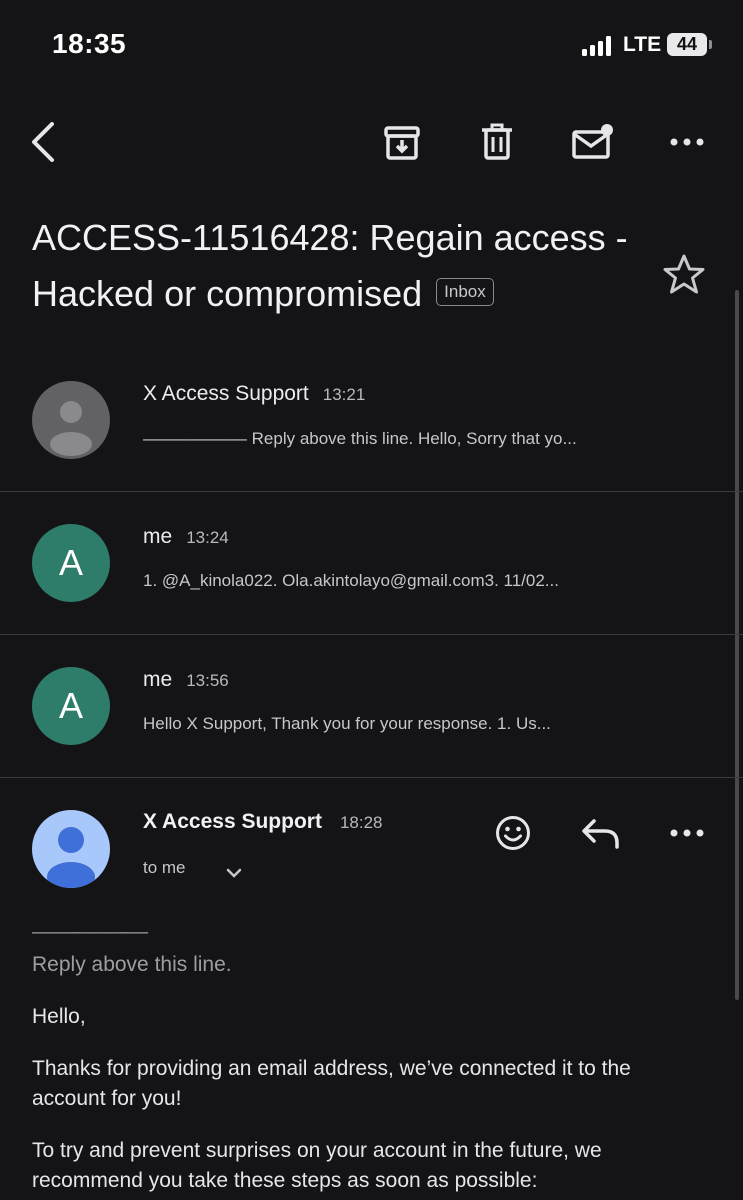 The height and width of the screenshot is (1200, 743). I want to click on more-options-button, so click(687, 142).